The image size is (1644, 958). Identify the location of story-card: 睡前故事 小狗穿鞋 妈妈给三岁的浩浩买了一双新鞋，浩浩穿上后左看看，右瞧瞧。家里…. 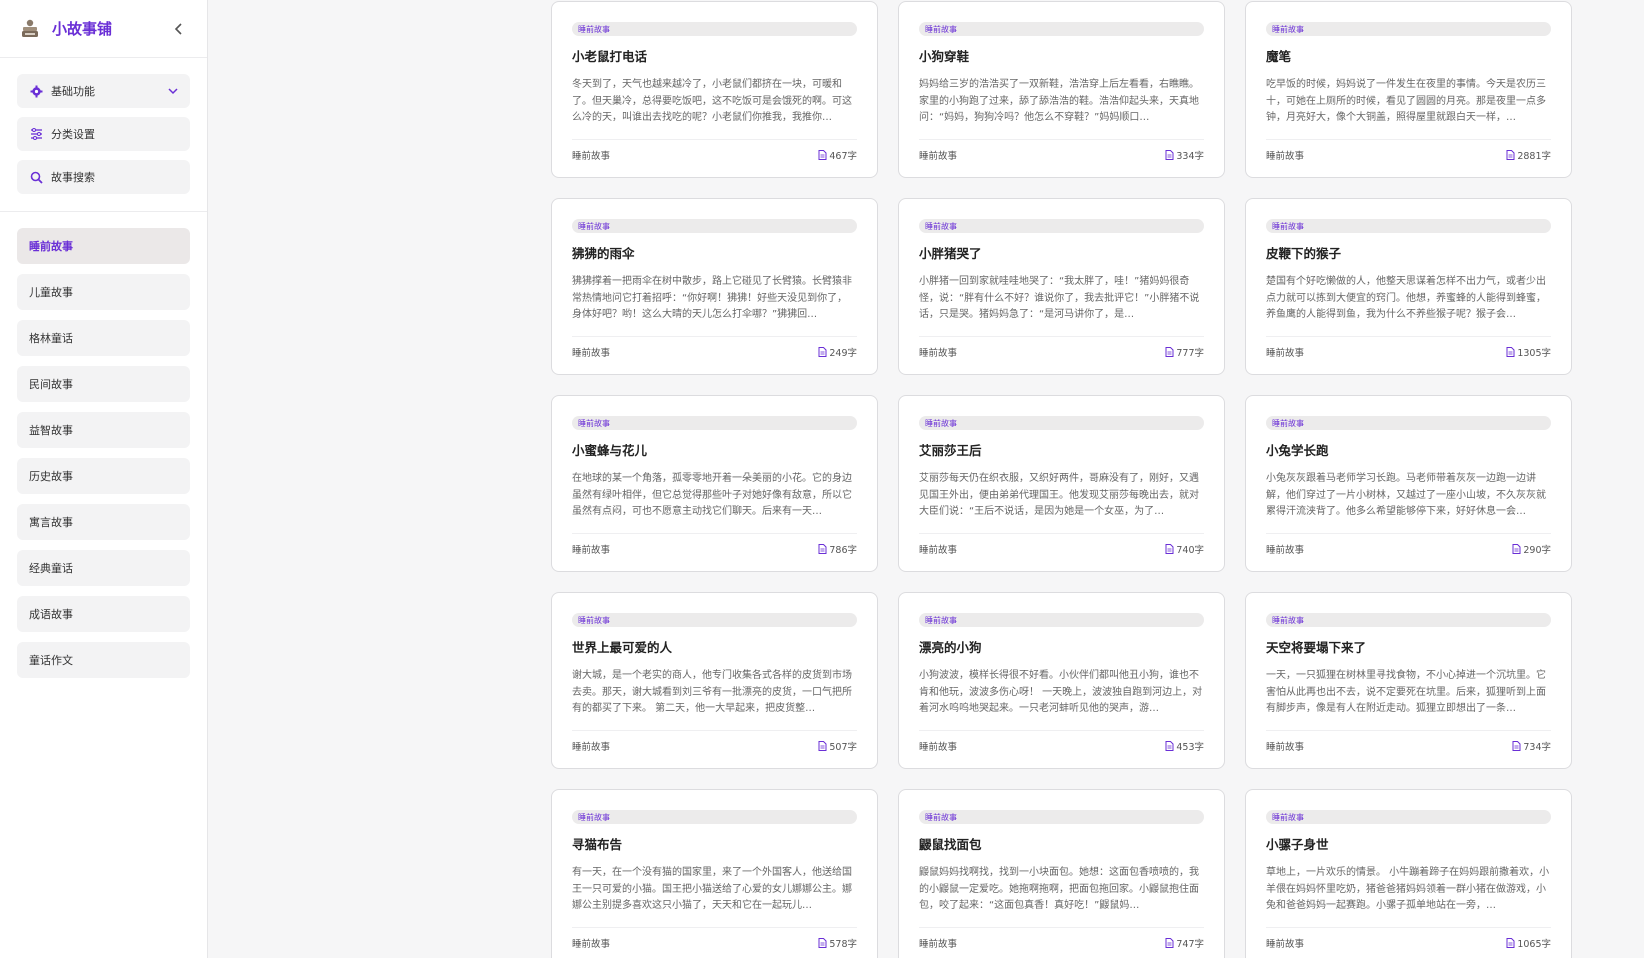
(1061, 89).